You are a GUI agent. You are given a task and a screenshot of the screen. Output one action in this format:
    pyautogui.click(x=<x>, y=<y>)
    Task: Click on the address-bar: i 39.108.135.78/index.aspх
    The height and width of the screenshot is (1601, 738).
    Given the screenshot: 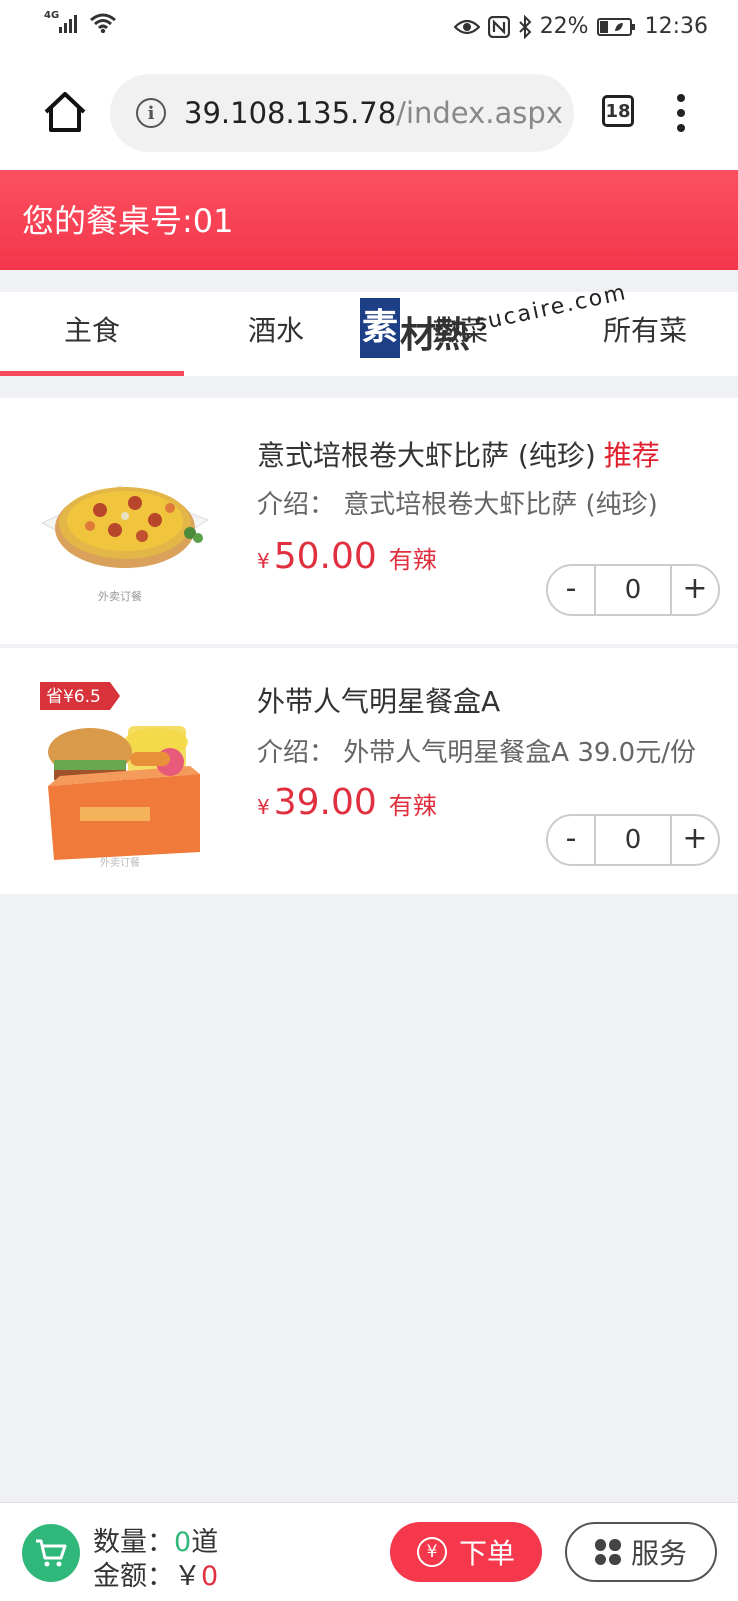 What is the action you would take?
    pyautogui.click(x=342, y=113)
    